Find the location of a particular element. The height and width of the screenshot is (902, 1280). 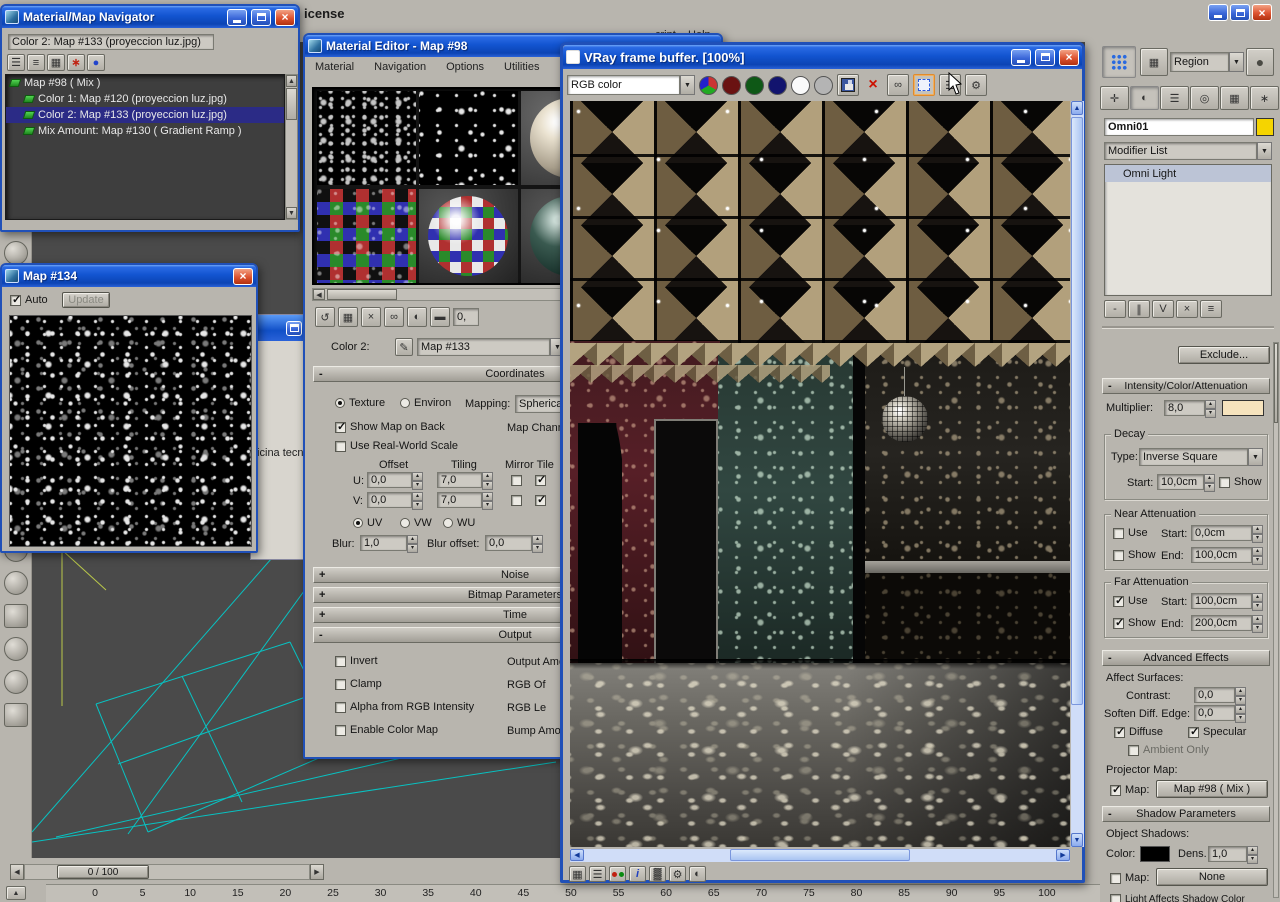

modifier-stack: Omni Light is located at coordinates (1188, 230).